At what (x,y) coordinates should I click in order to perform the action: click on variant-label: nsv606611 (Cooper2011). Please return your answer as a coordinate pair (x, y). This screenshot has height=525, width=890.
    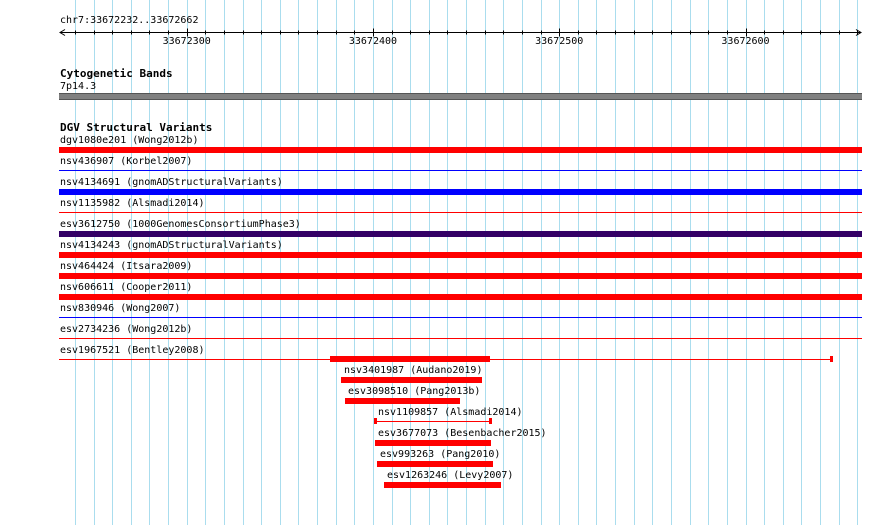
    Looking at the image, I should click on (126, 288).